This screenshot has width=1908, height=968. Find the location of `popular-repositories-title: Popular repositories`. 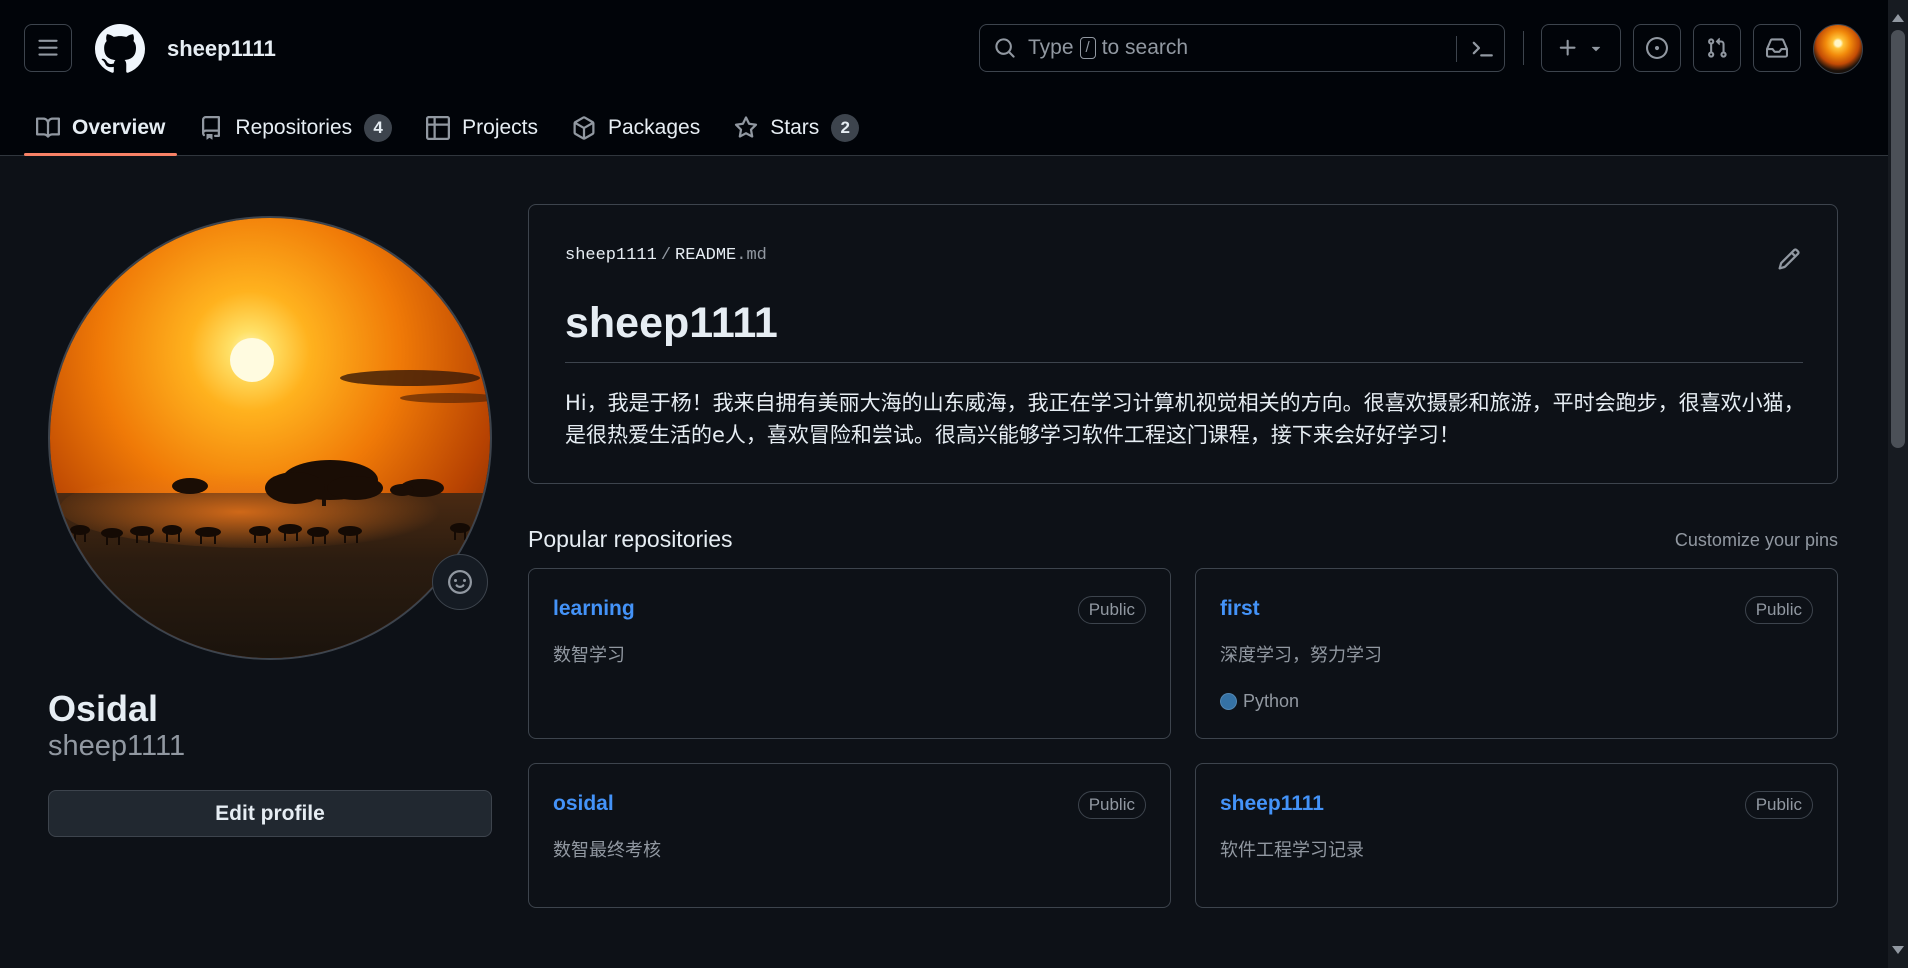

popular-repositories-title: Popular repositories is located at coordinates (630, 539).